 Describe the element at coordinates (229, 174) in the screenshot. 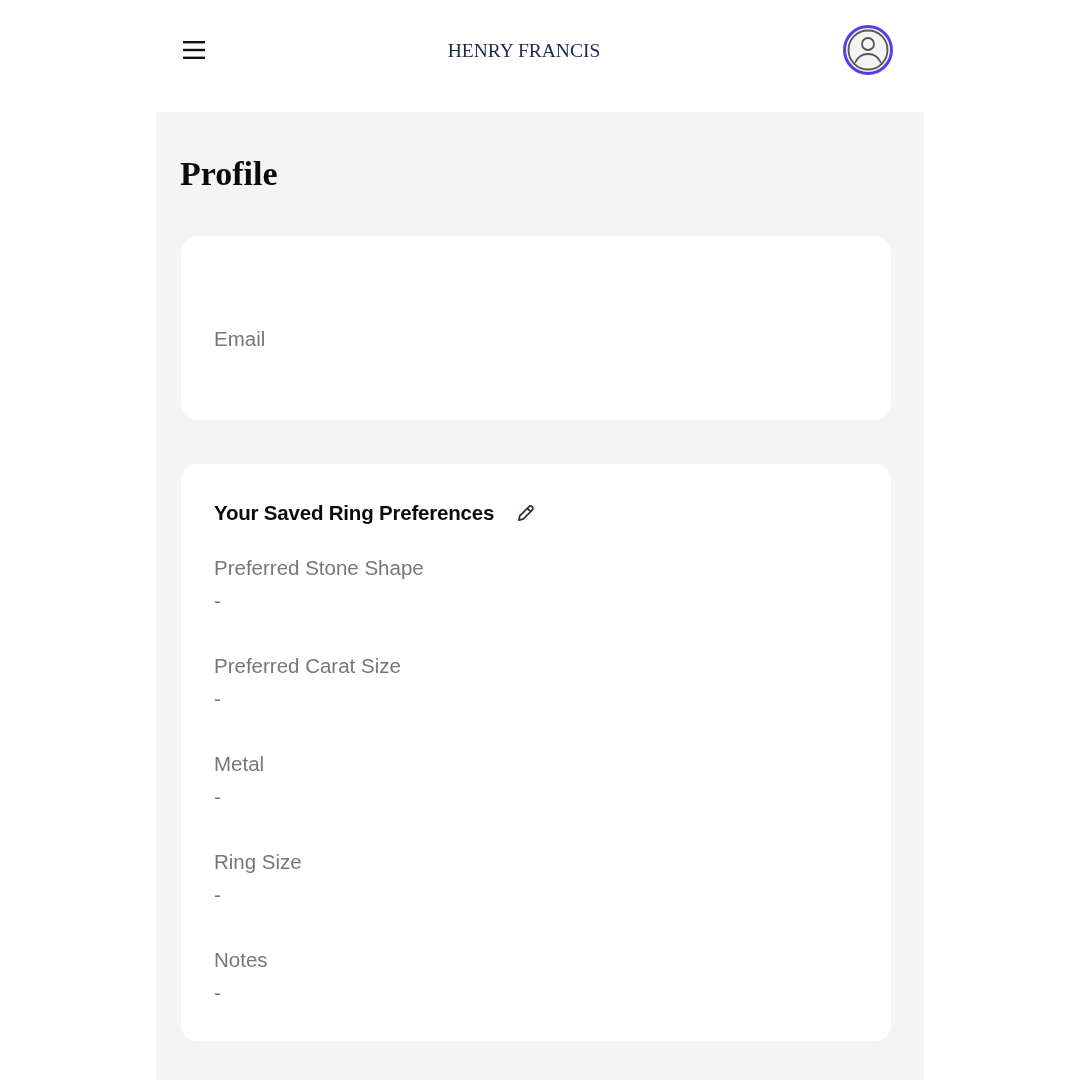

I see `page-title: Profile` at that location.